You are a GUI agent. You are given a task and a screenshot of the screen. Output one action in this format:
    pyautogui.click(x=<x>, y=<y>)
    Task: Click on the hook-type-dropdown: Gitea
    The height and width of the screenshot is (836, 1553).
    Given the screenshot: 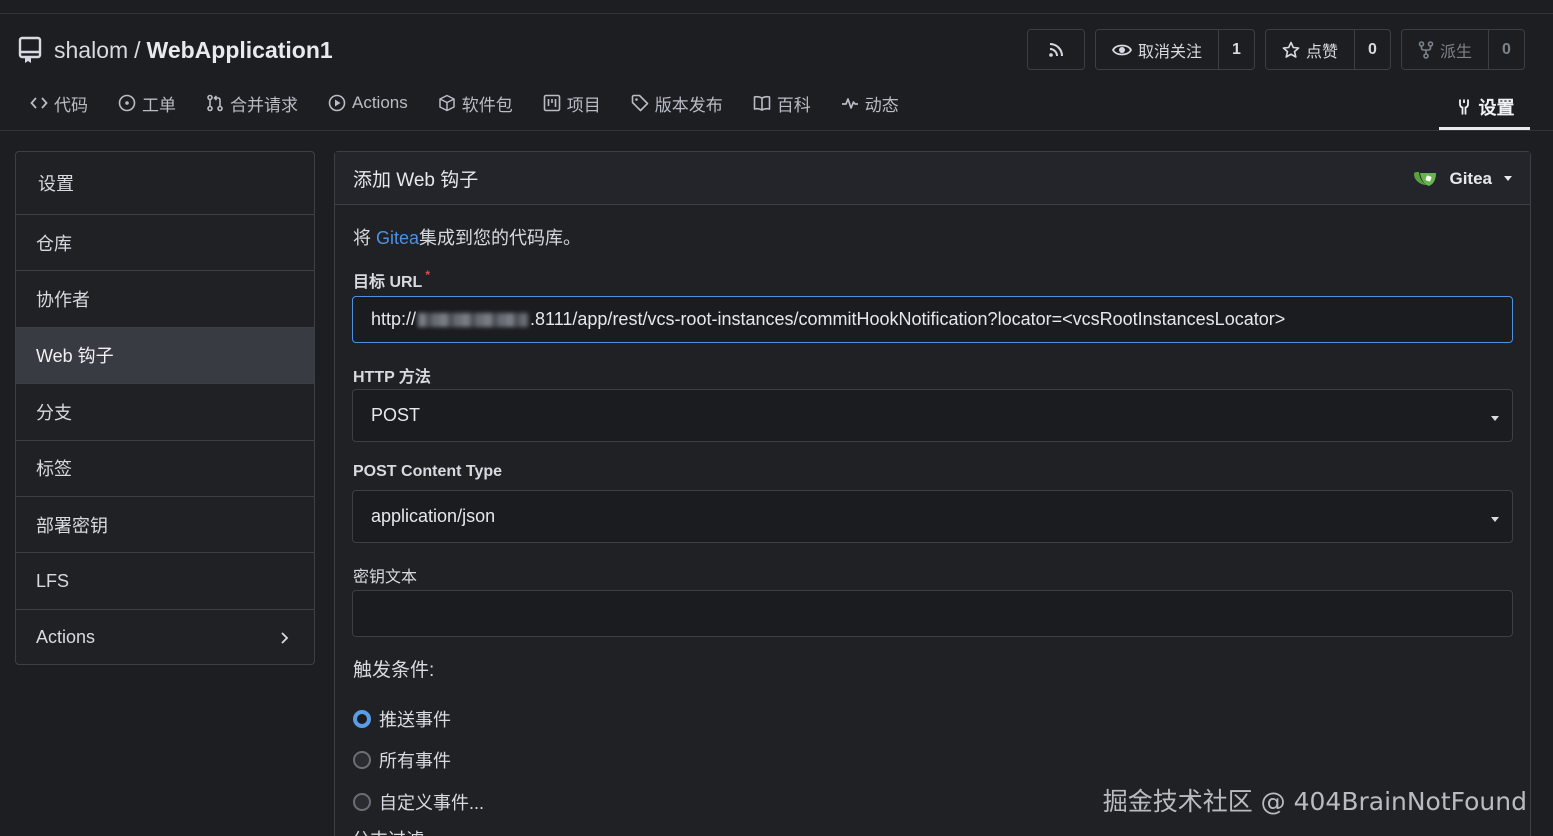 What is the action you would take?
    pyautogui.click(x=1462, y=178)
    